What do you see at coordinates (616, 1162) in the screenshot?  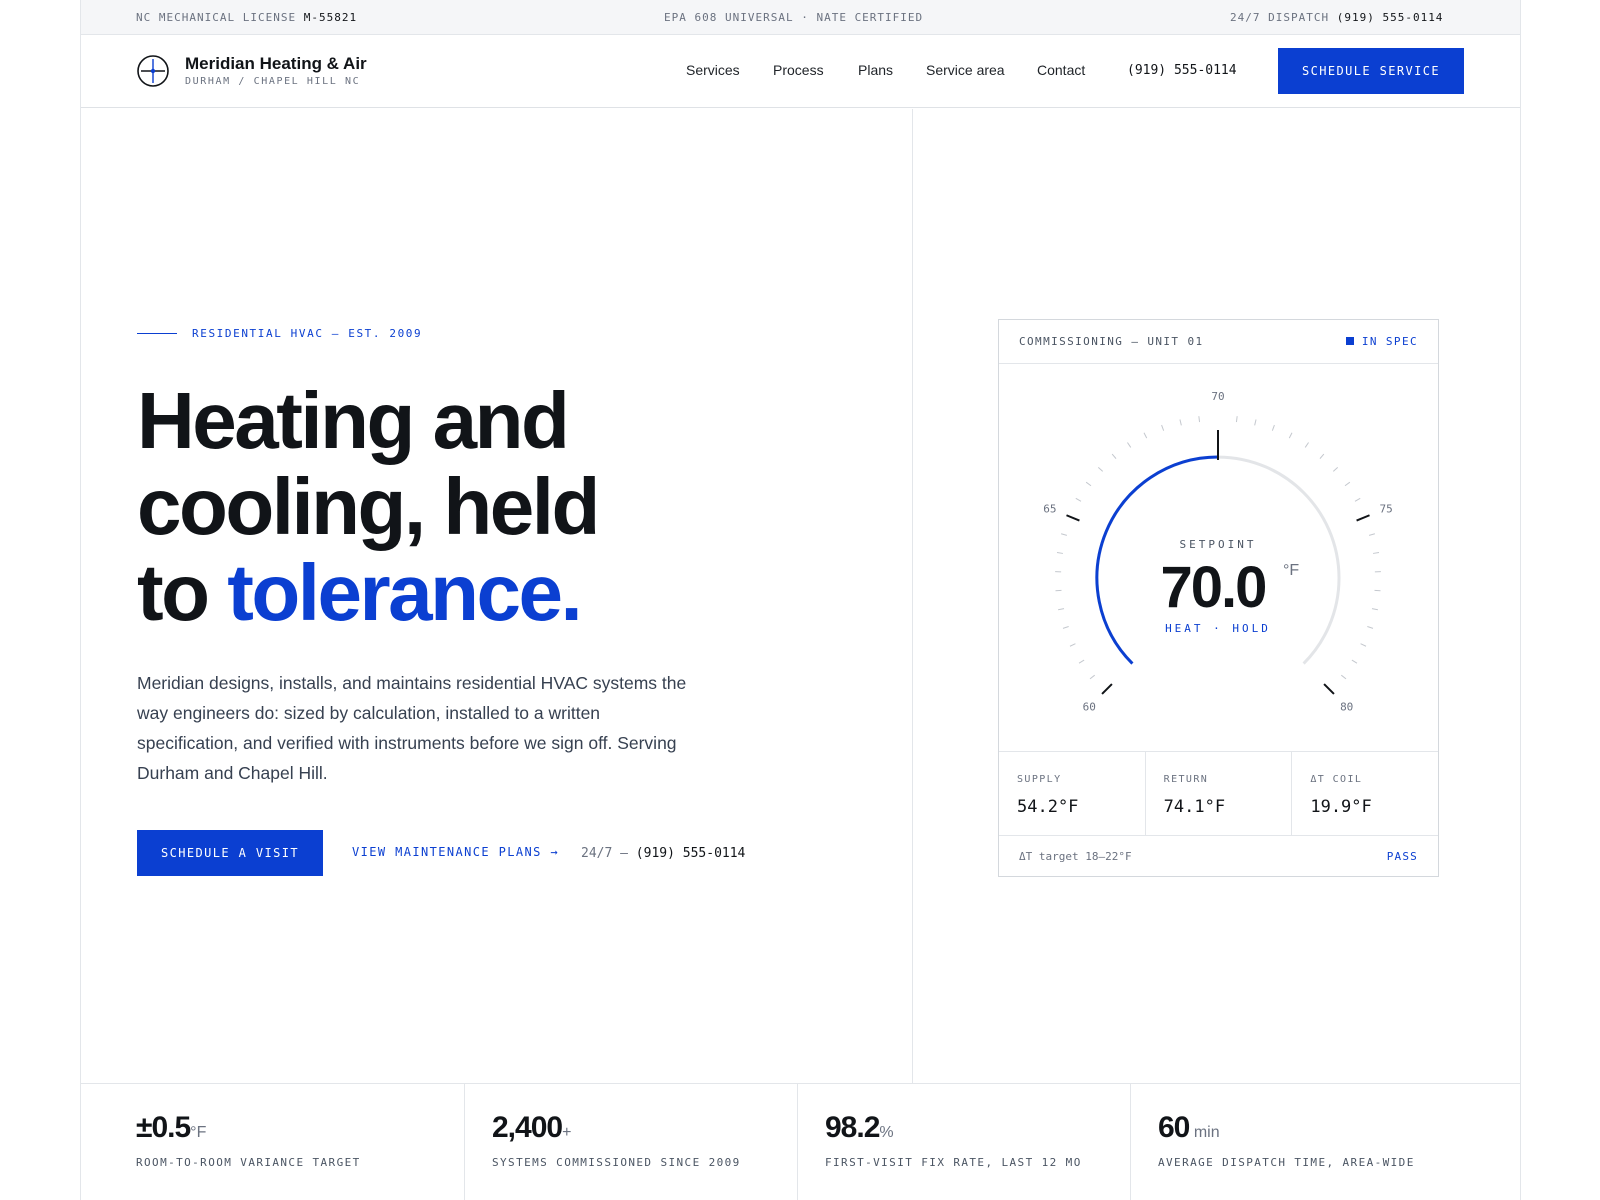 I see `stat-label: SYSTEMS COMMISSIONED SINCE 2009` at bounding box center [616, 1162].